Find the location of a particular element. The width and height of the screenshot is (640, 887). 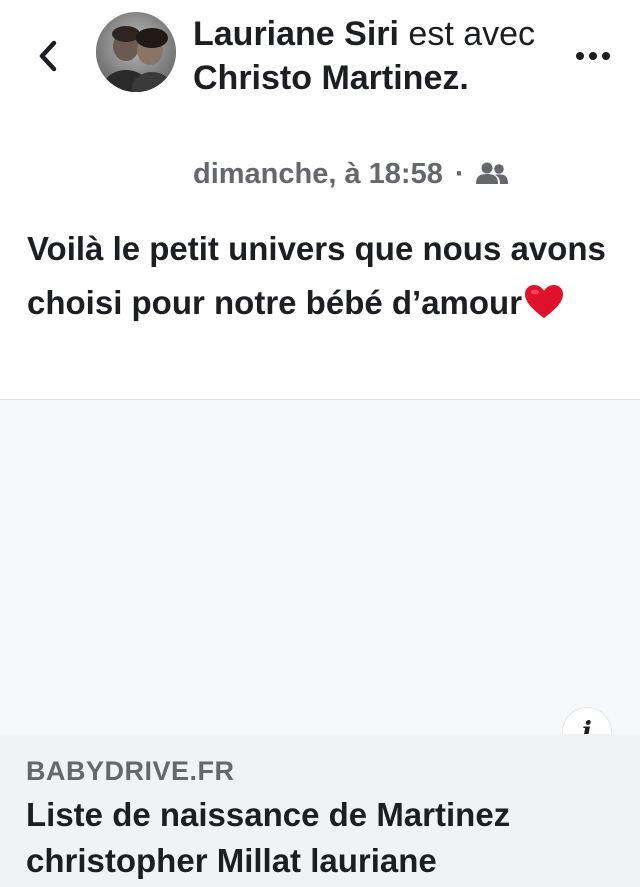

with-connector: est avec is located at coordinates (467, 34).